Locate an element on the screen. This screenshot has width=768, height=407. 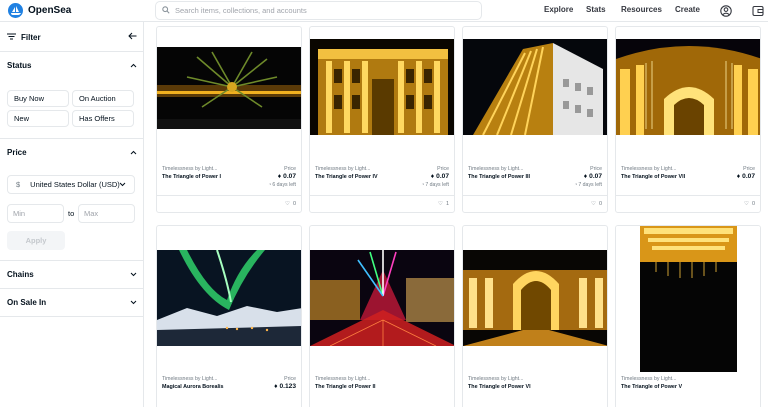
price-to-label: to is located at coordinates (71, 213).